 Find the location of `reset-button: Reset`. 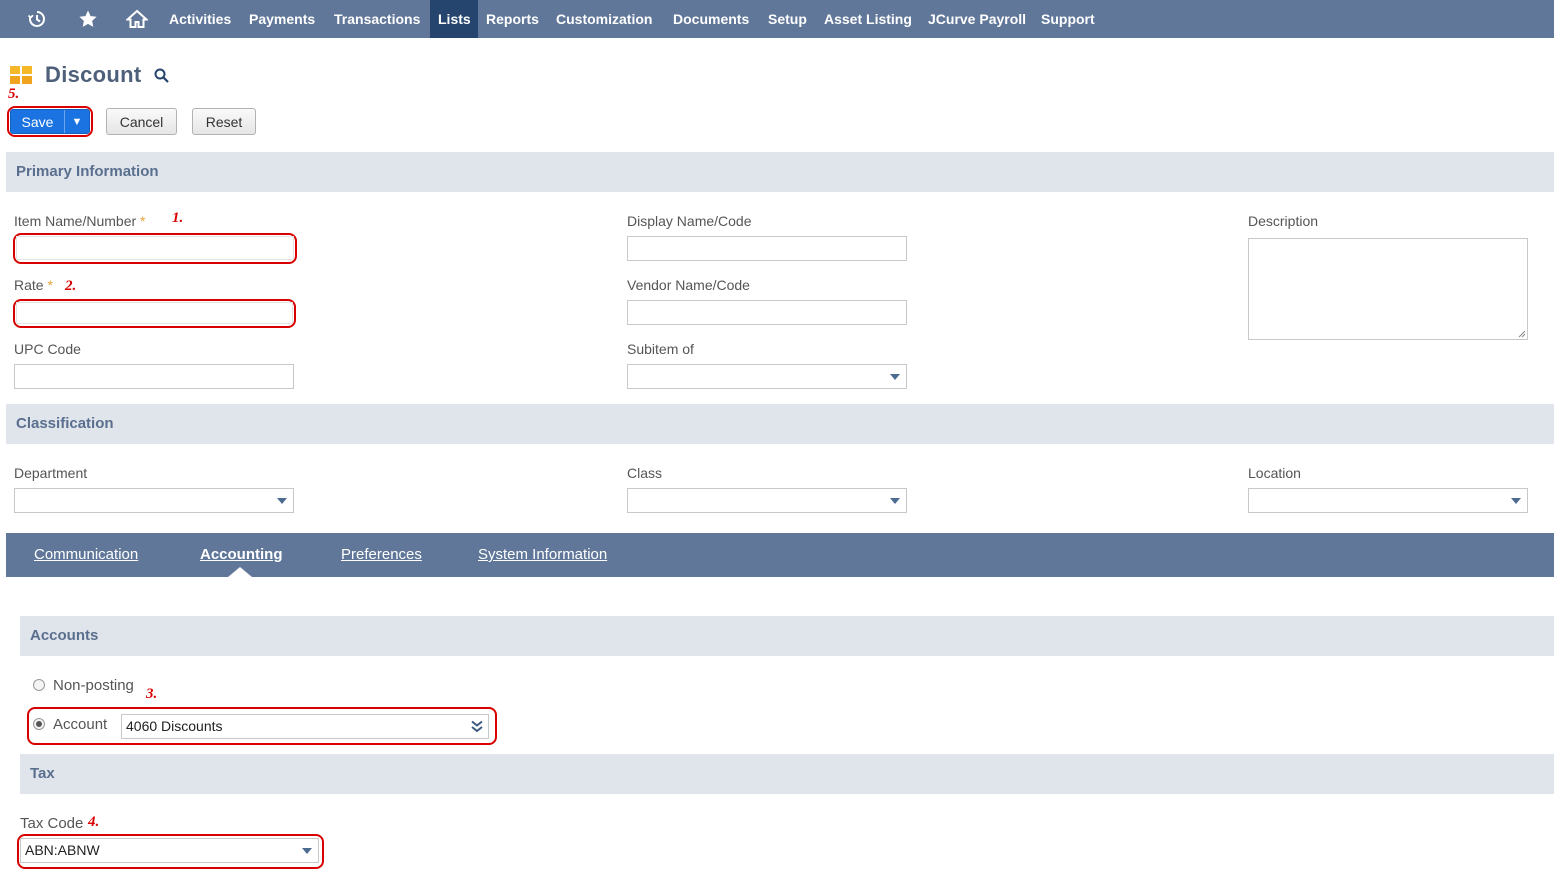

reset-button: Reset is located at coordinates (224, 121).